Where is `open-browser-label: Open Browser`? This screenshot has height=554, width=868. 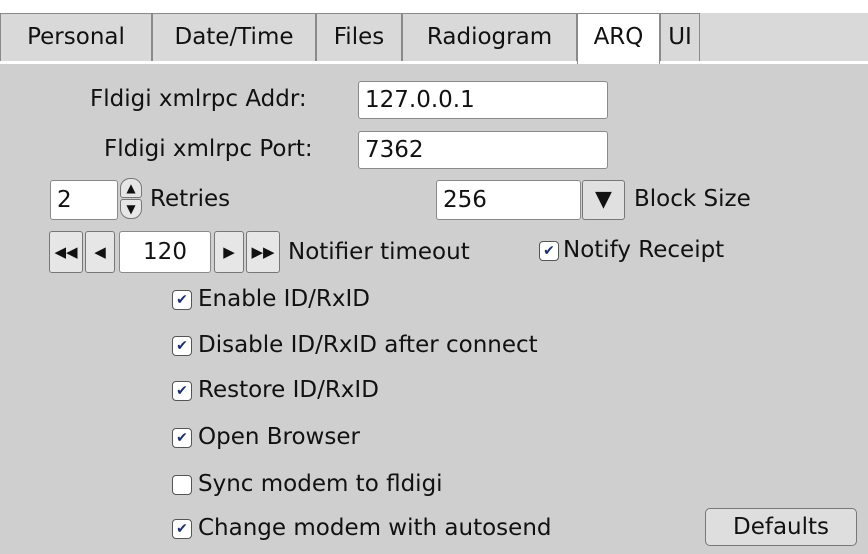
open-browser-label: Open Browser is located at coordinates (279, 437).